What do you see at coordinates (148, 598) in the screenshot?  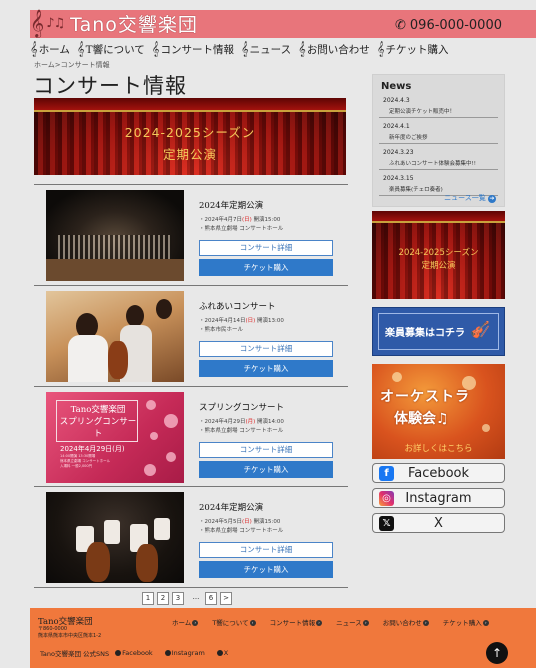 I see `page-1: 1` at bounding box center [148, 598].